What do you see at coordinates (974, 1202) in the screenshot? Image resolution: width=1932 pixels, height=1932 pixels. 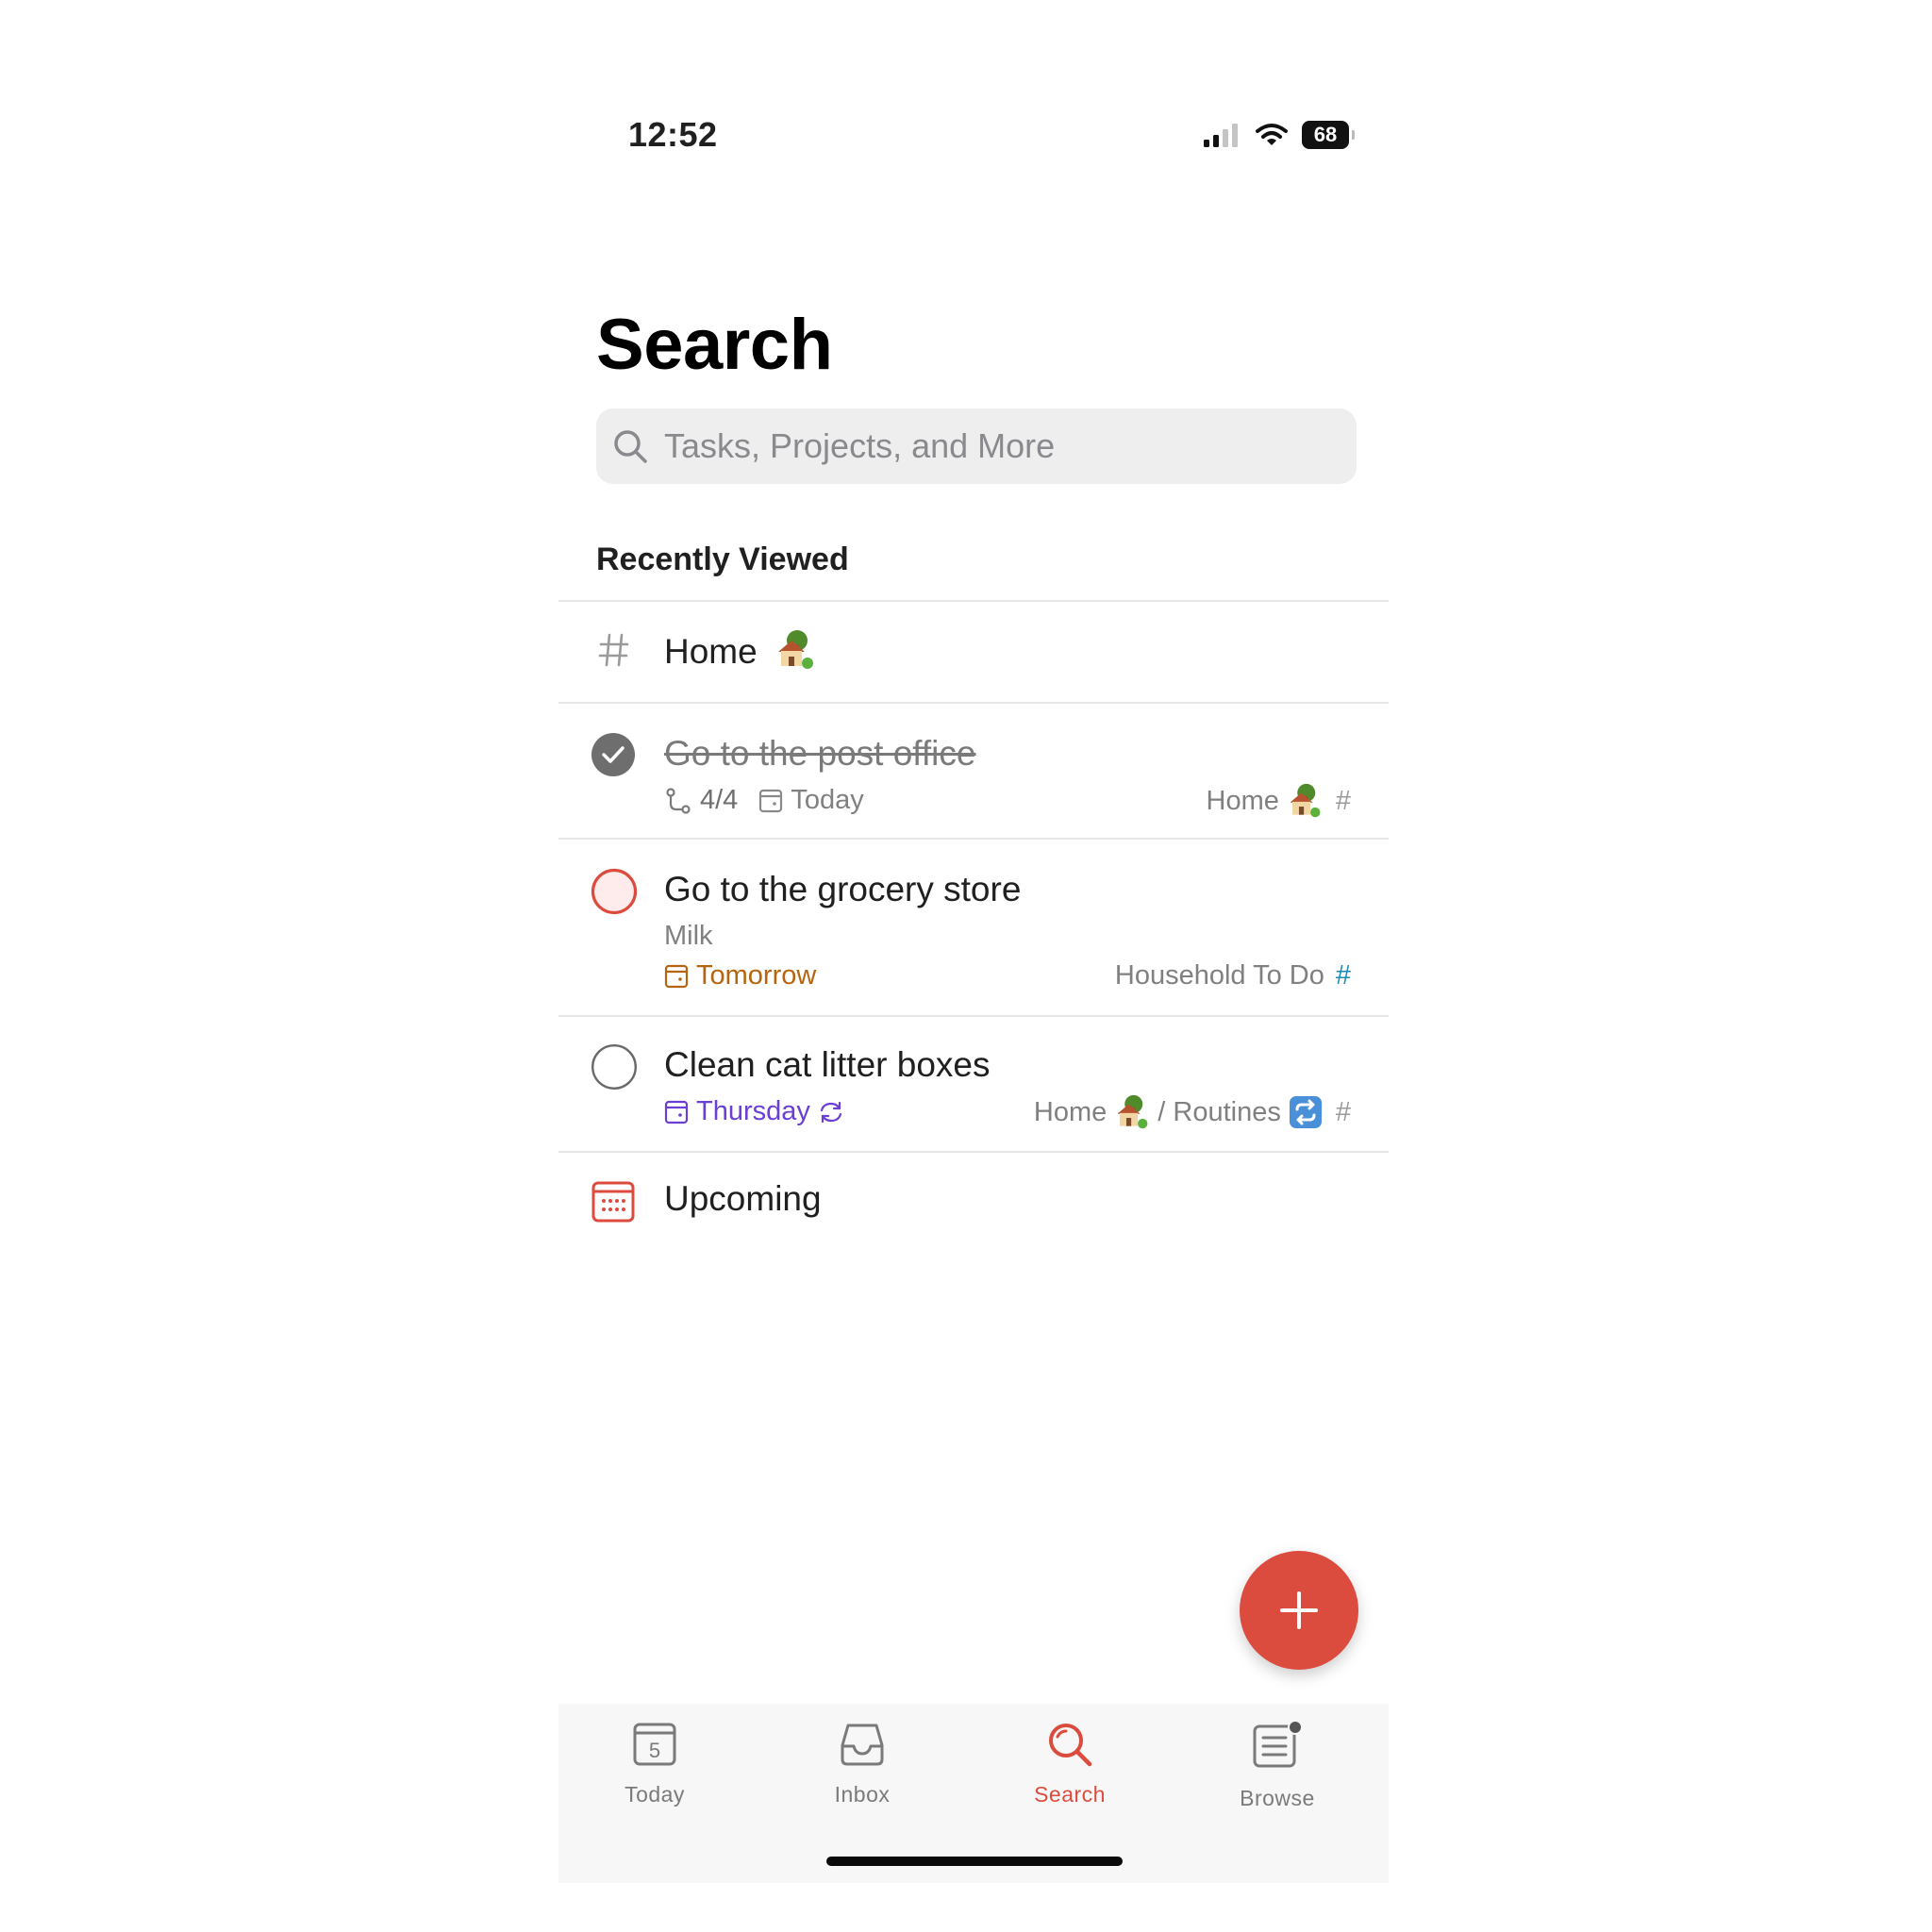 I see `upcoming-row: Upcoming` at bounding box center [974, 1202].